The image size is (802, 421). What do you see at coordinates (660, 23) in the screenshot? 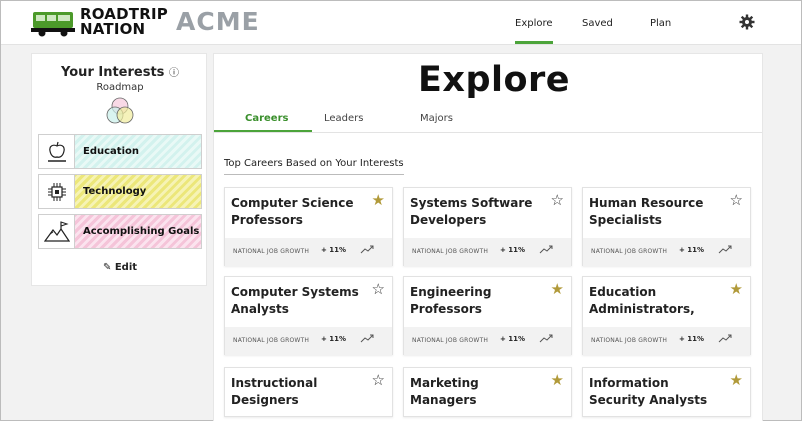
I see `nav-plan: Plan` at bounding box center [660, 23].